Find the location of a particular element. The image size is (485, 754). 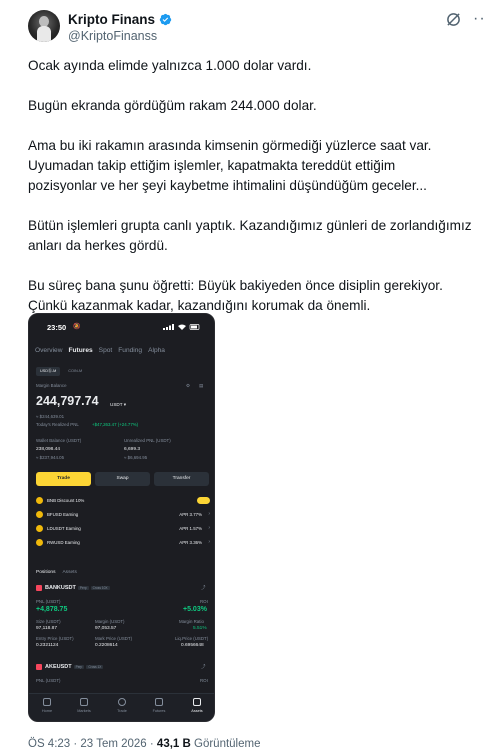

settings-icon: ⚙ is located at coordinates (188, 386).